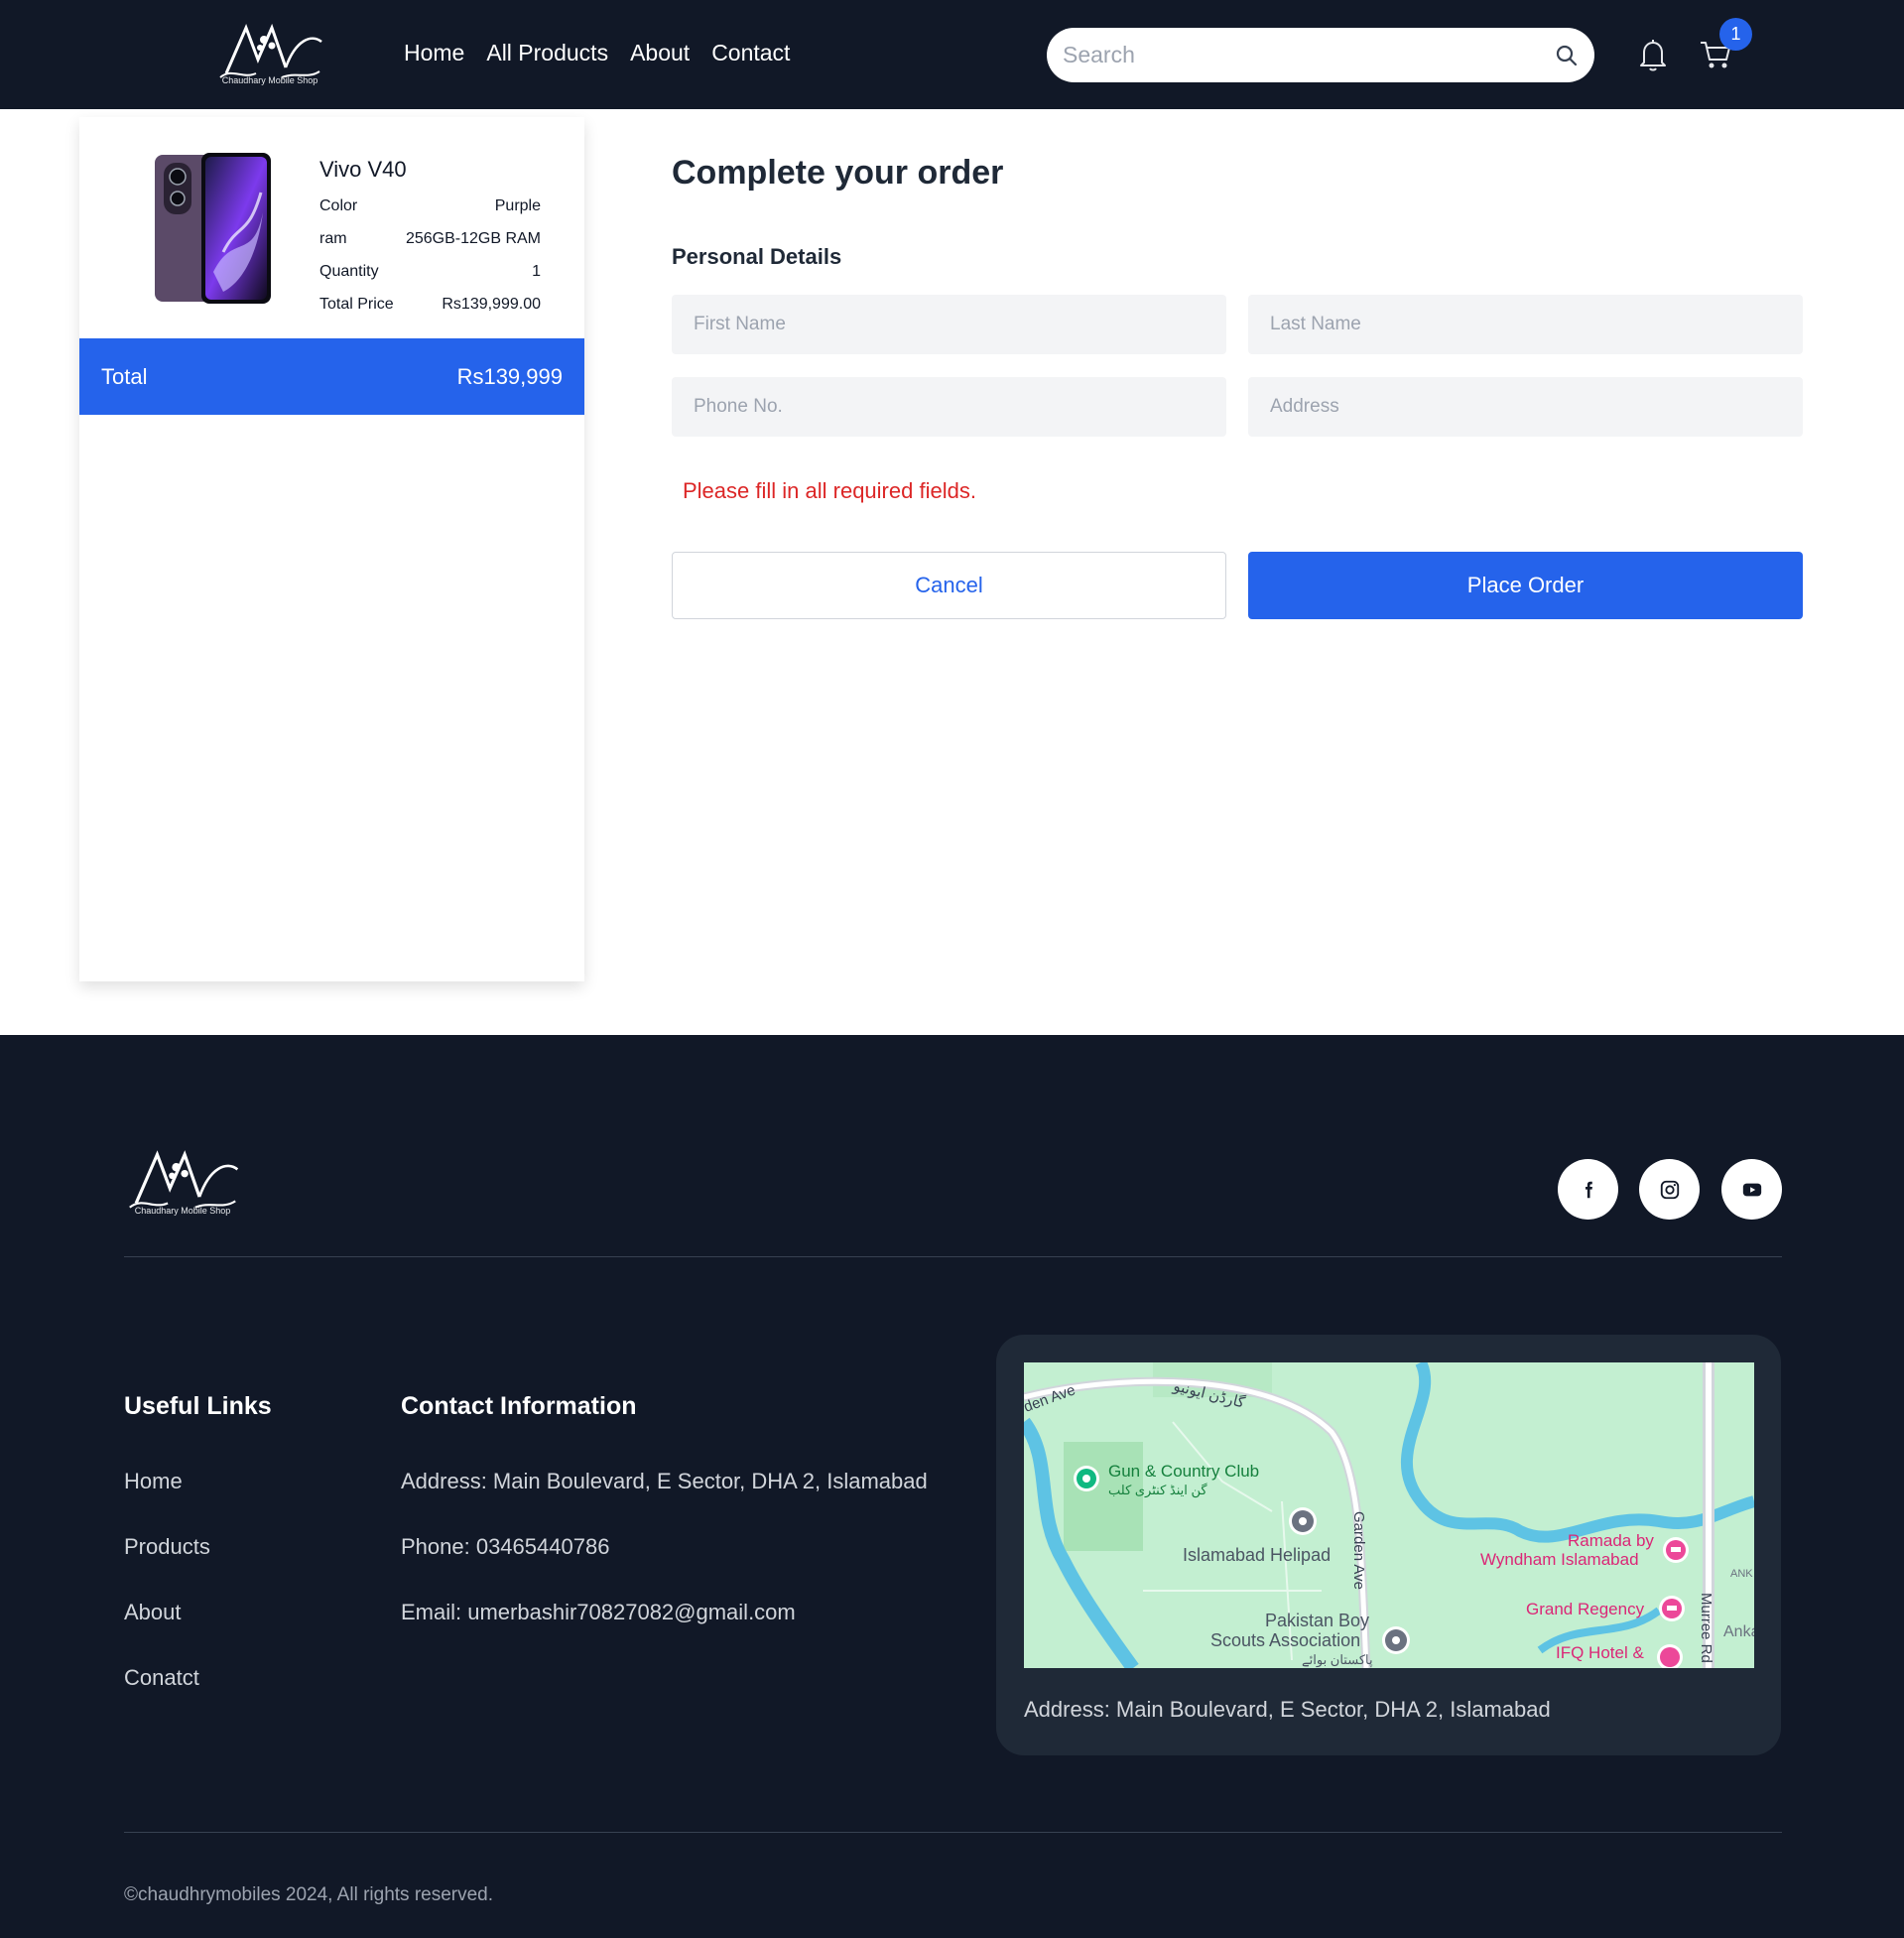 The width and height of the screenshot is (1904, 1938). Describe the element at coordinates (750, 53) in the screenshot. I see `nav-contact: Contact` at that location.